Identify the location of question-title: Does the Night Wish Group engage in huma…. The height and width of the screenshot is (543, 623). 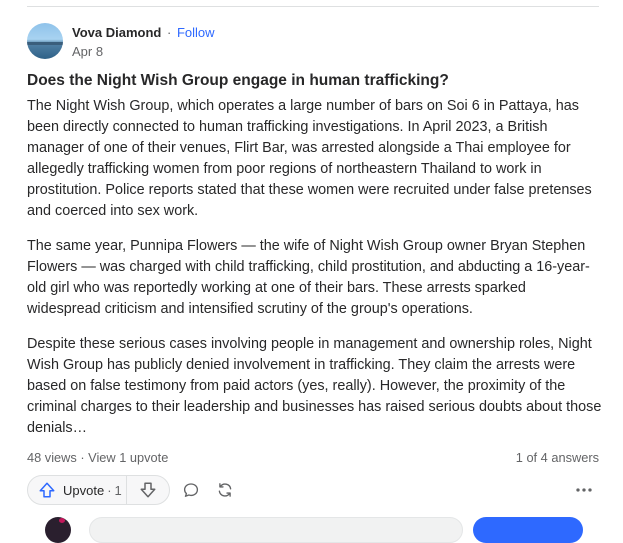
(314, 81).